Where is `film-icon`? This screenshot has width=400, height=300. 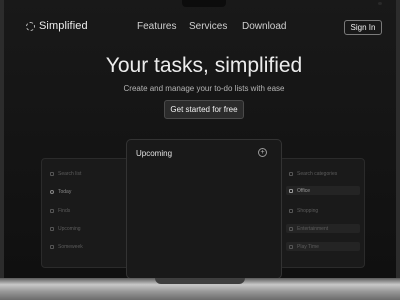
film-icon is located at coordinates (291, 228).